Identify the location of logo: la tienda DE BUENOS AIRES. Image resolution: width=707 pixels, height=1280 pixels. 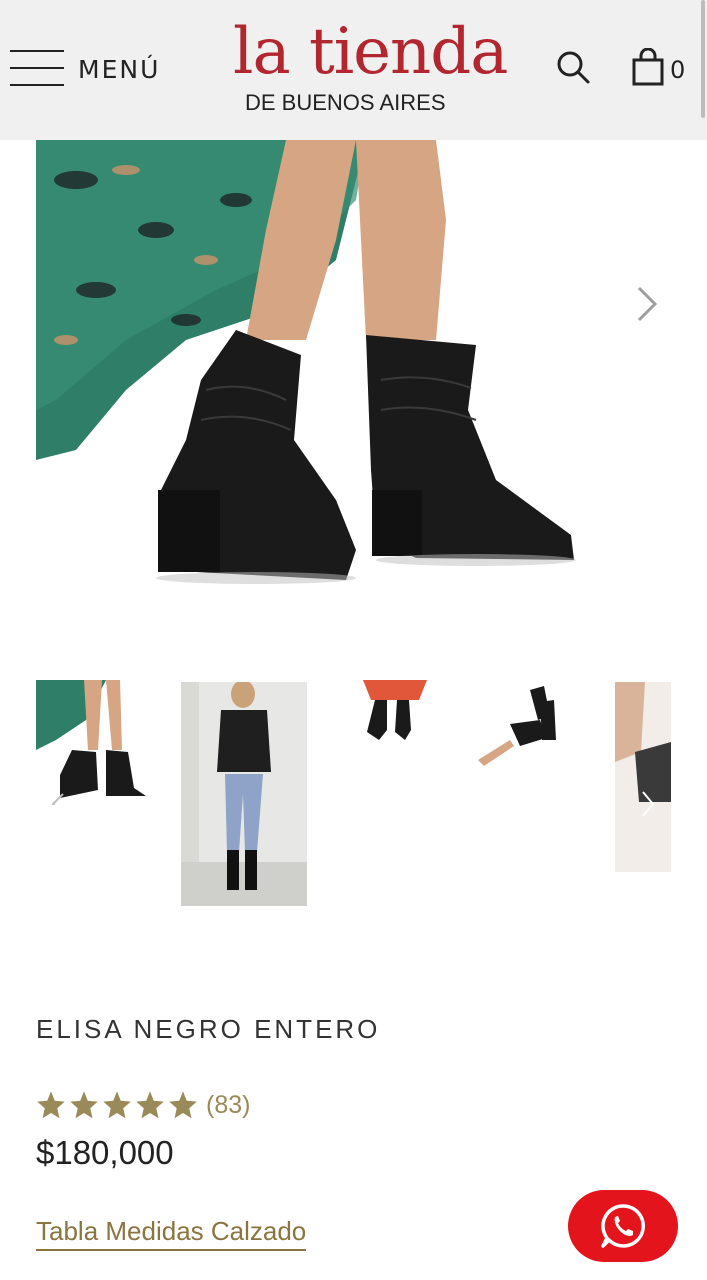
(366, 67).